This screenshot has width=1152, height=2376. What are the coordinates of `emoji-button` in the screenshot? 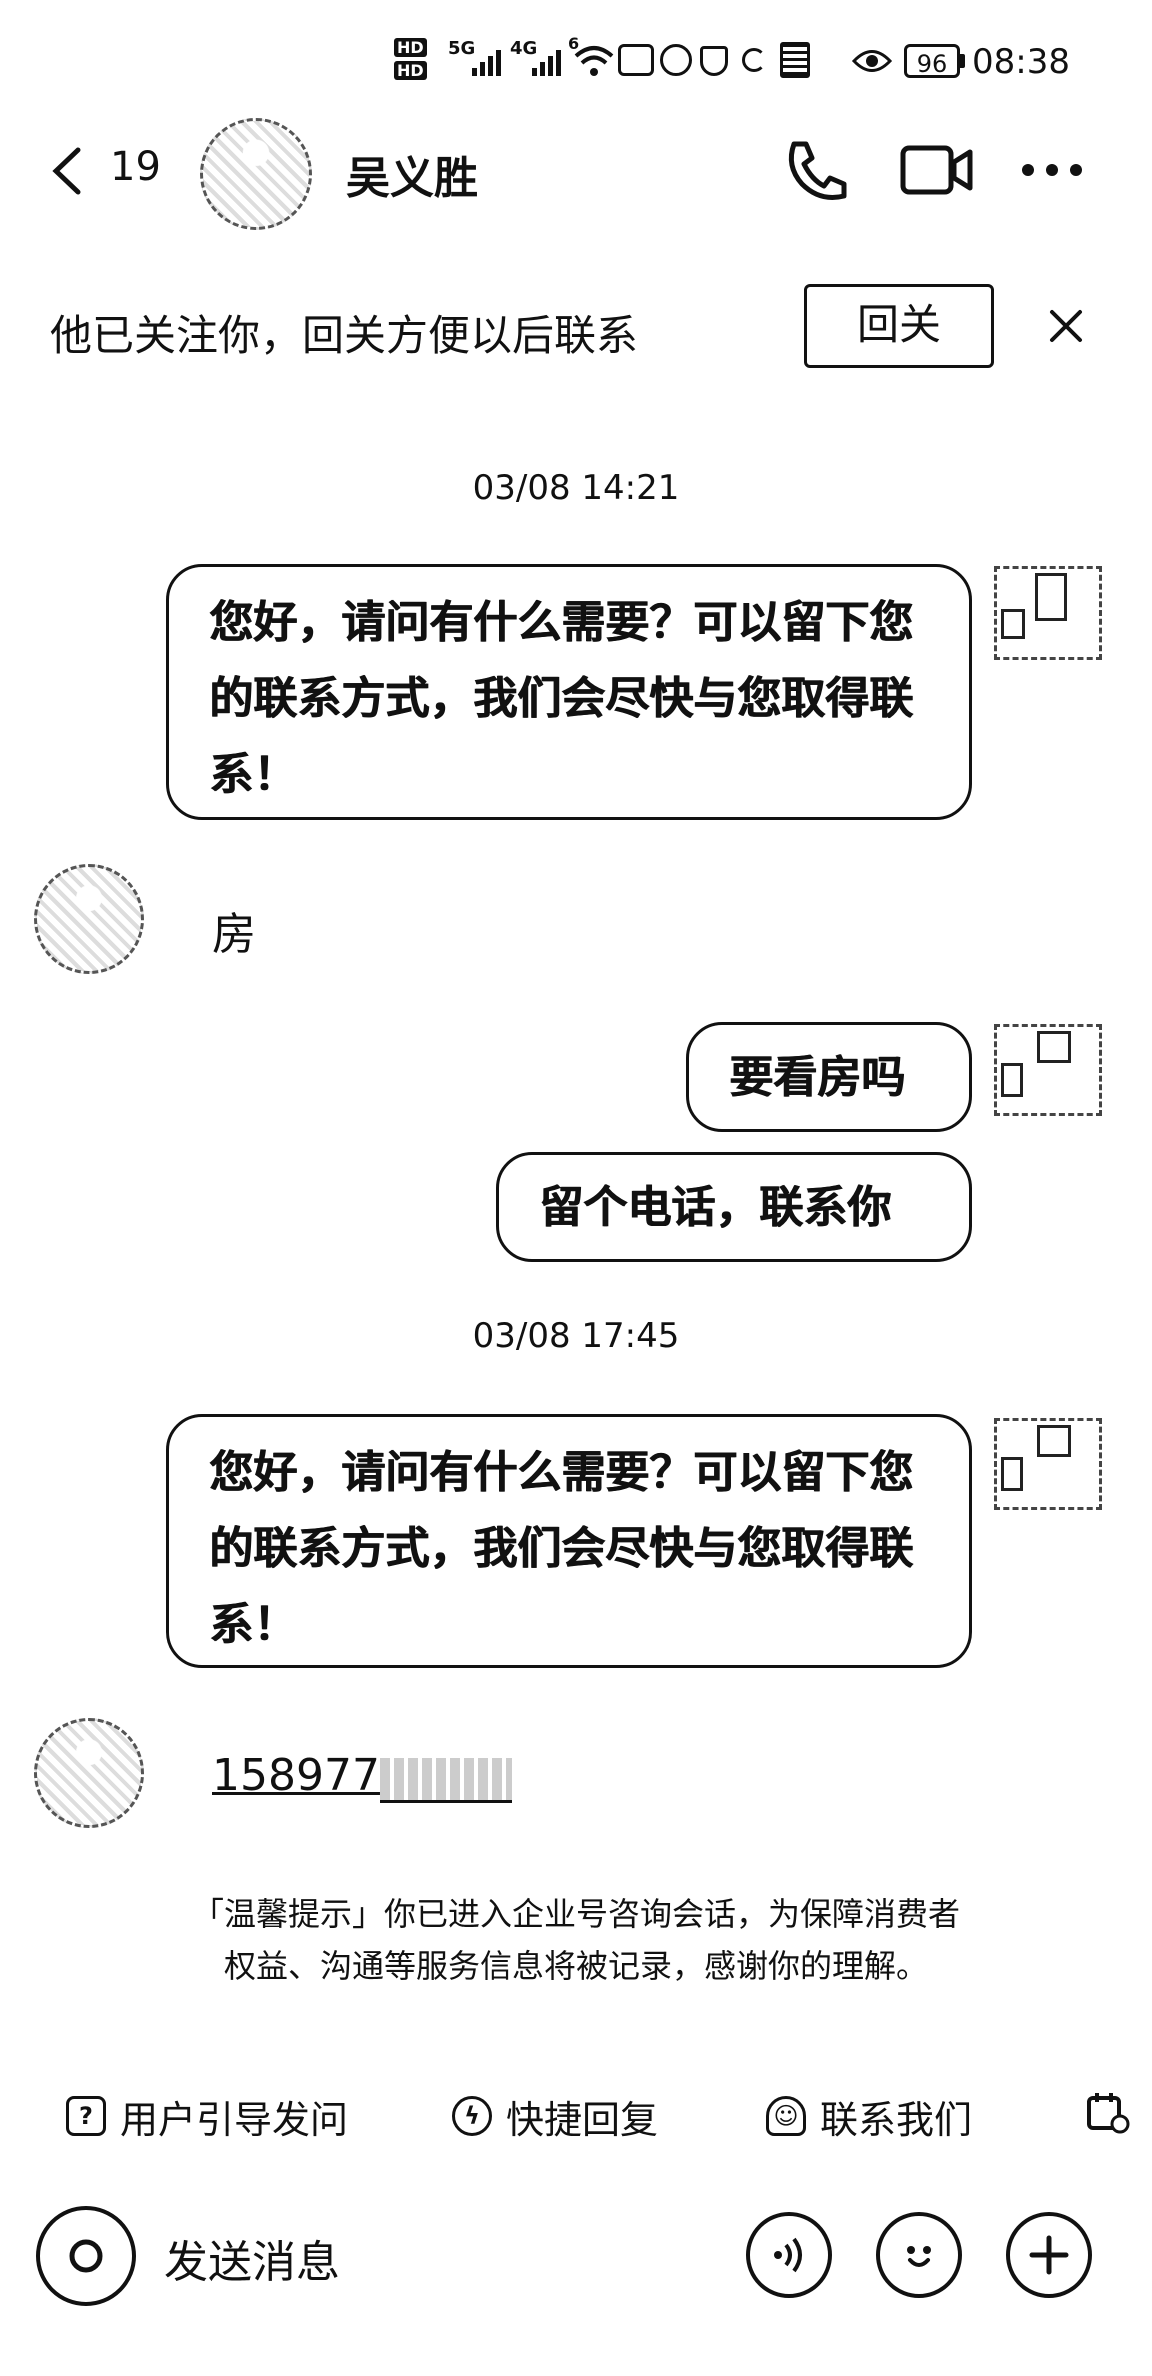 It's located at (919, 2255).